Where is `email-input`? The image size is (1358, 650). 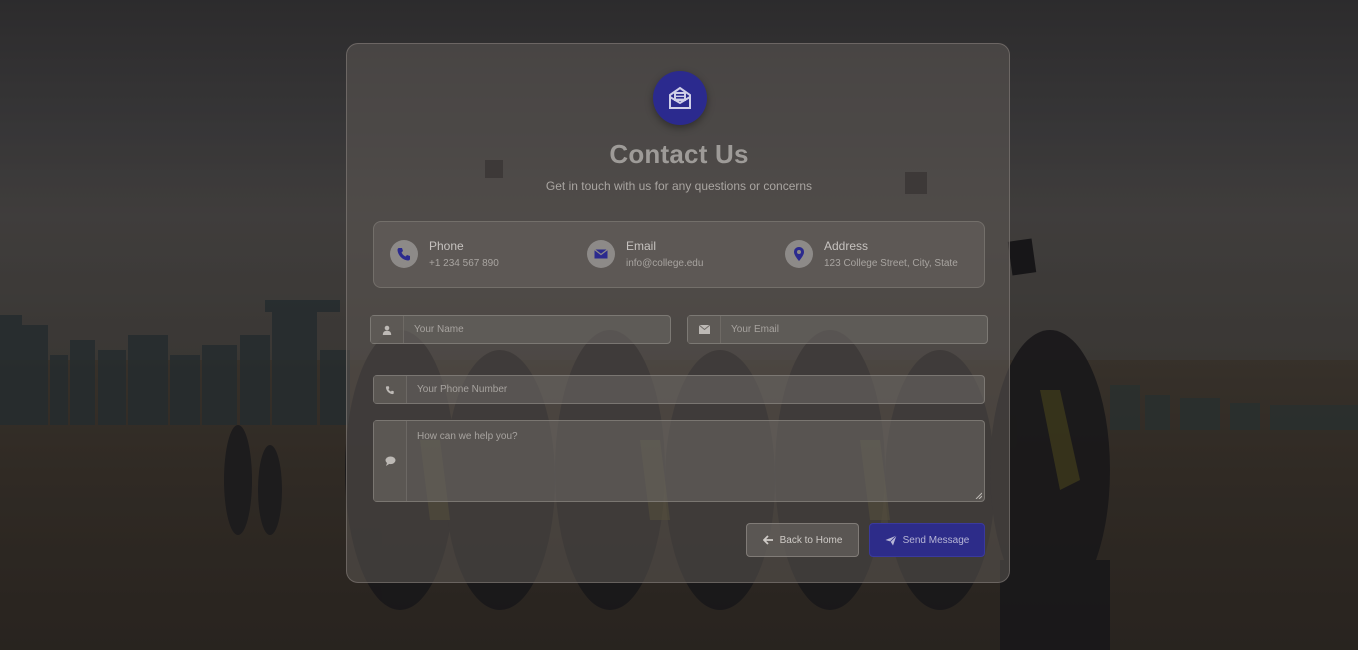
email-input is located at coordinates (854, 329).